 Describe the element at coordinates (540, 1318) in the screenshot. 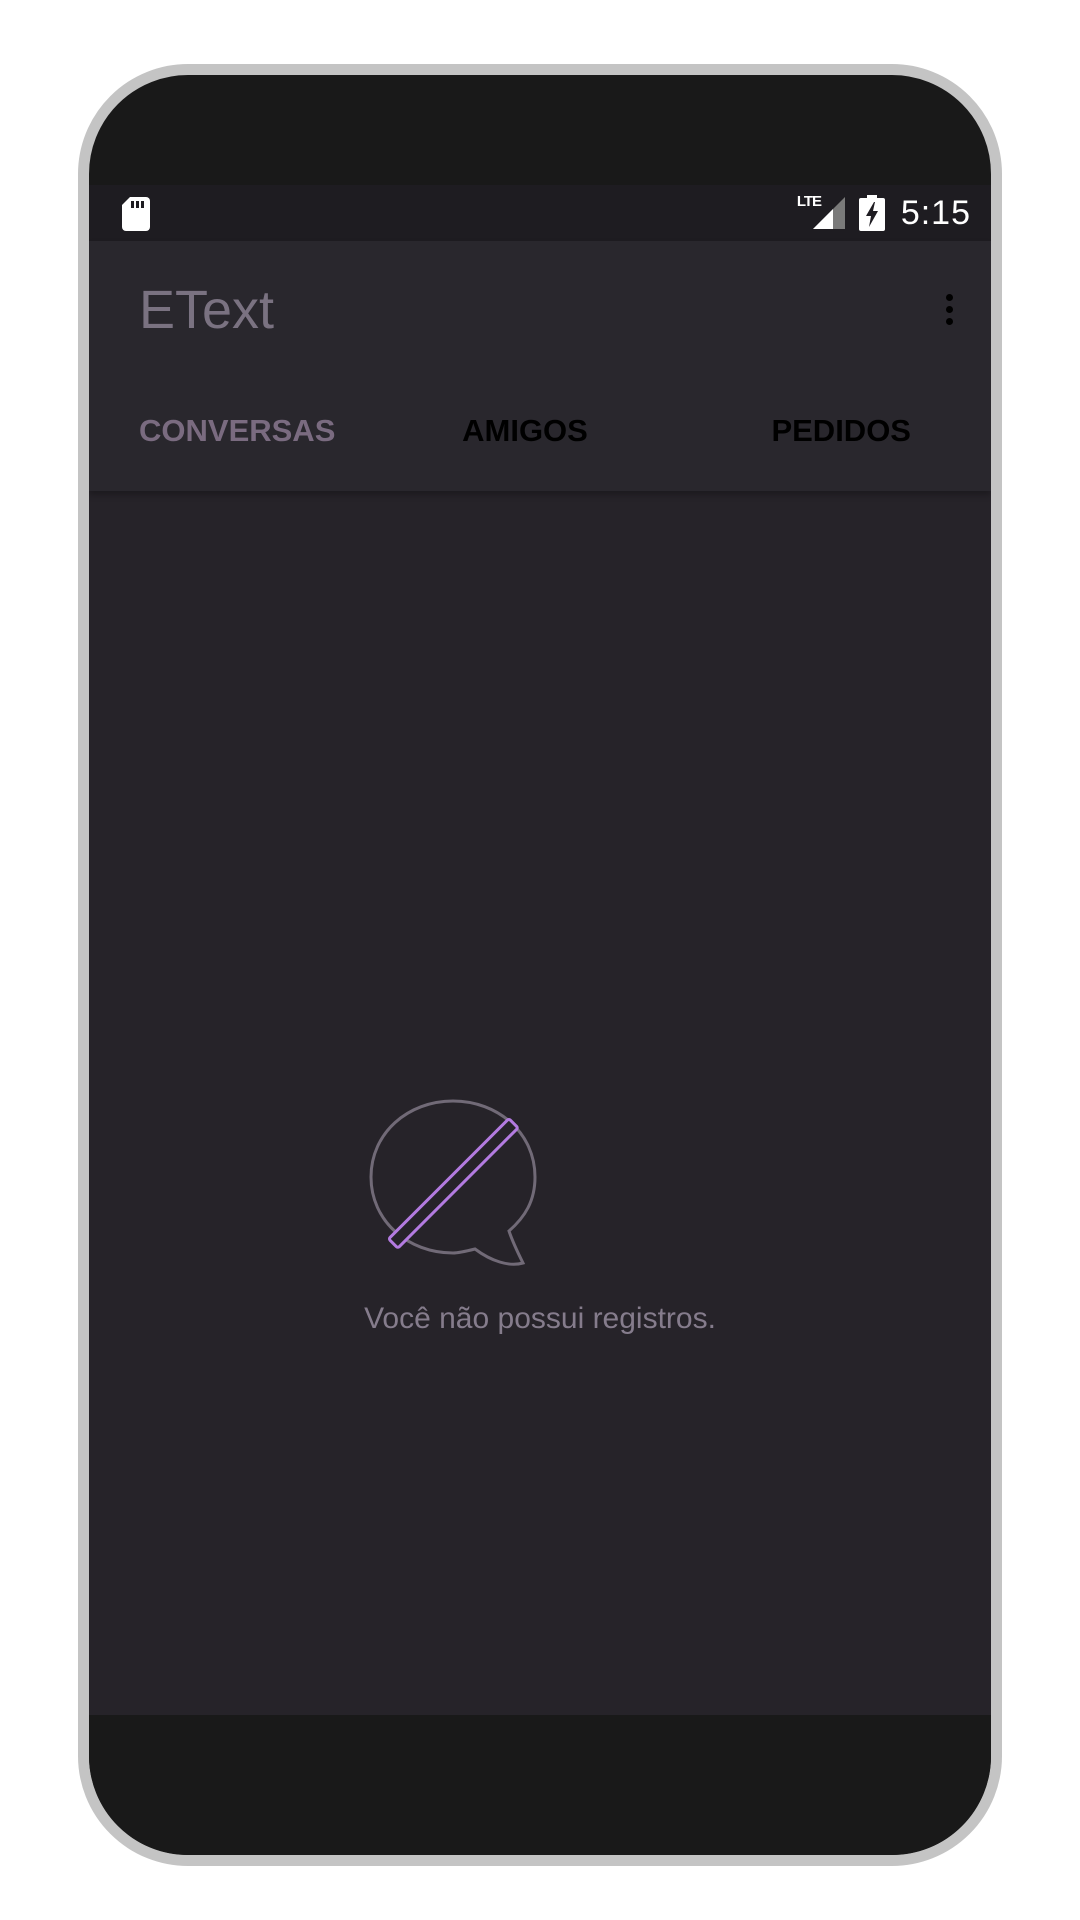

I see `empty-message: Você não possui registros.` at that location.